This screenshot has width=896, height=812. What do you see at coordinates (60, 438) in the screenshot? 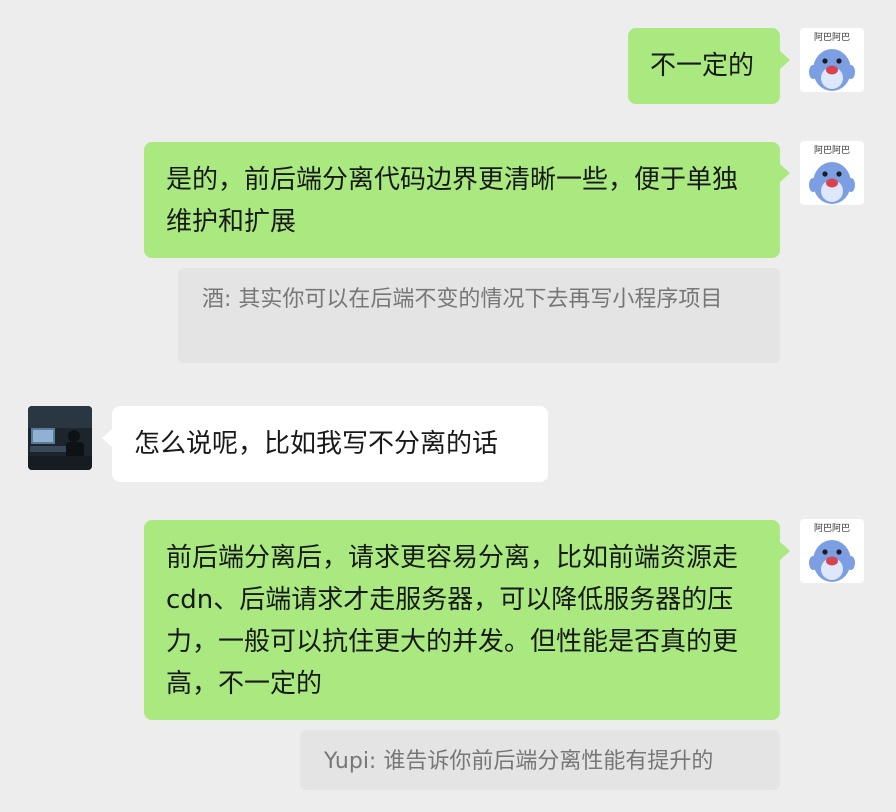
I see `contact-avatar` at bounding box center [60, 438].